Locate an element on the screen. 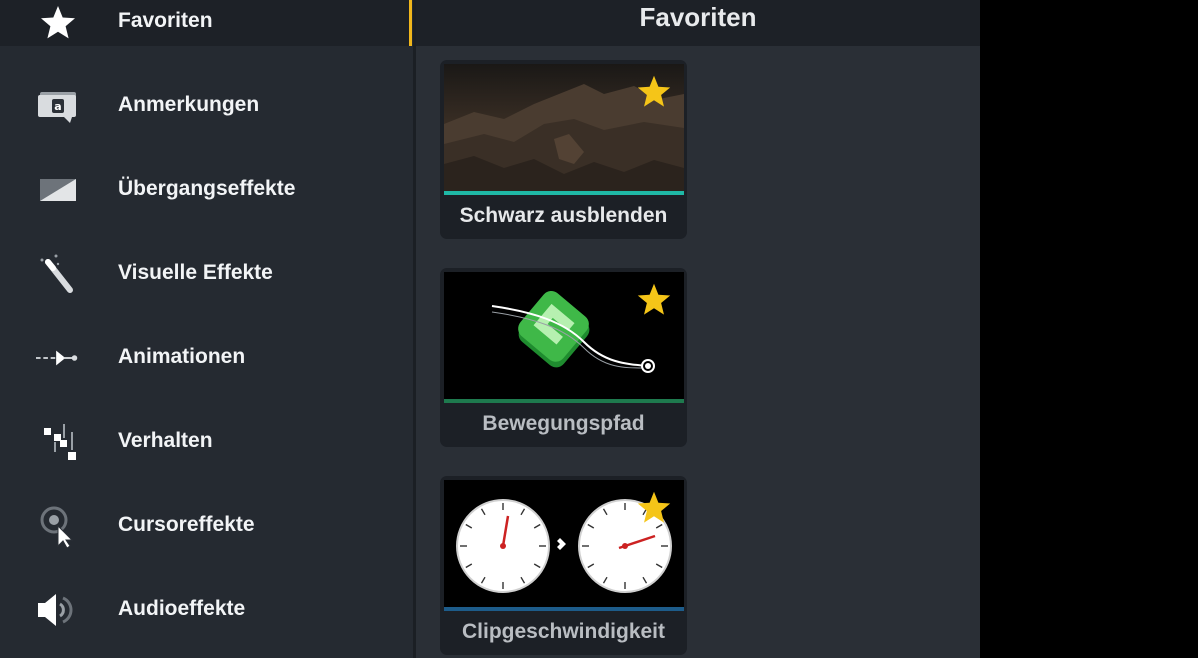 The image size is (1198, 658). sidebar-item-label: Favoriten is located at coordinates (165, 20).